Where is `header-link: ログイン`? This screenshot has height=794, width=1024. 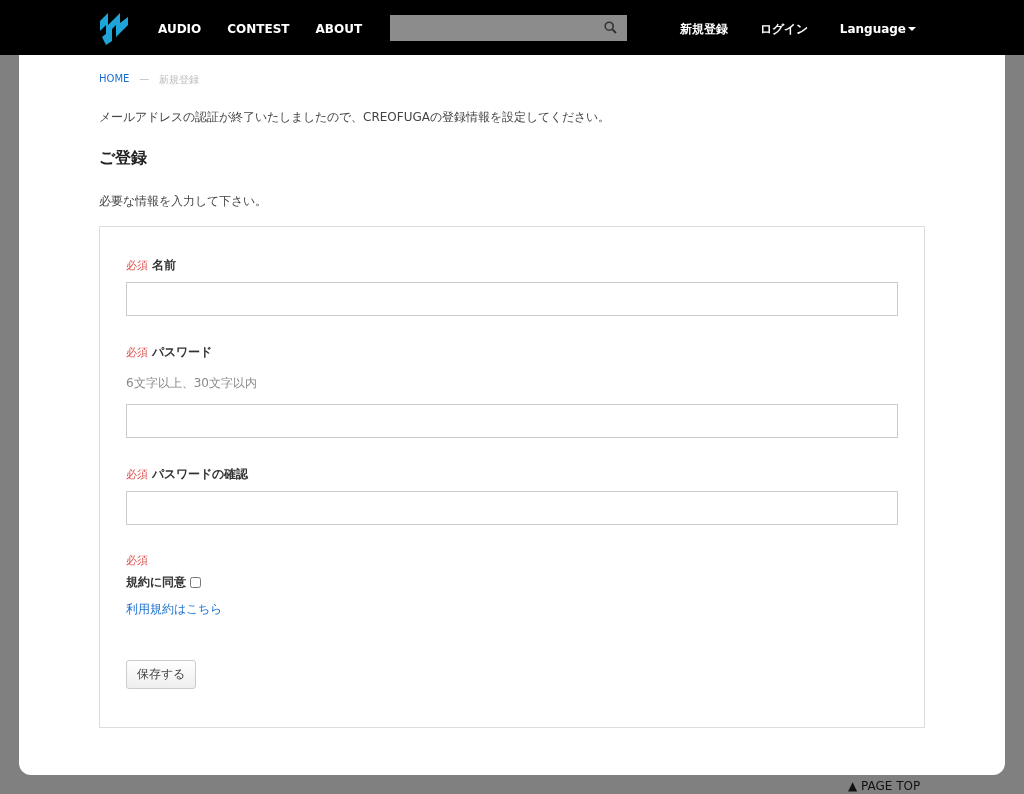
header-link: ログイン is located at coordinates (783, 28).